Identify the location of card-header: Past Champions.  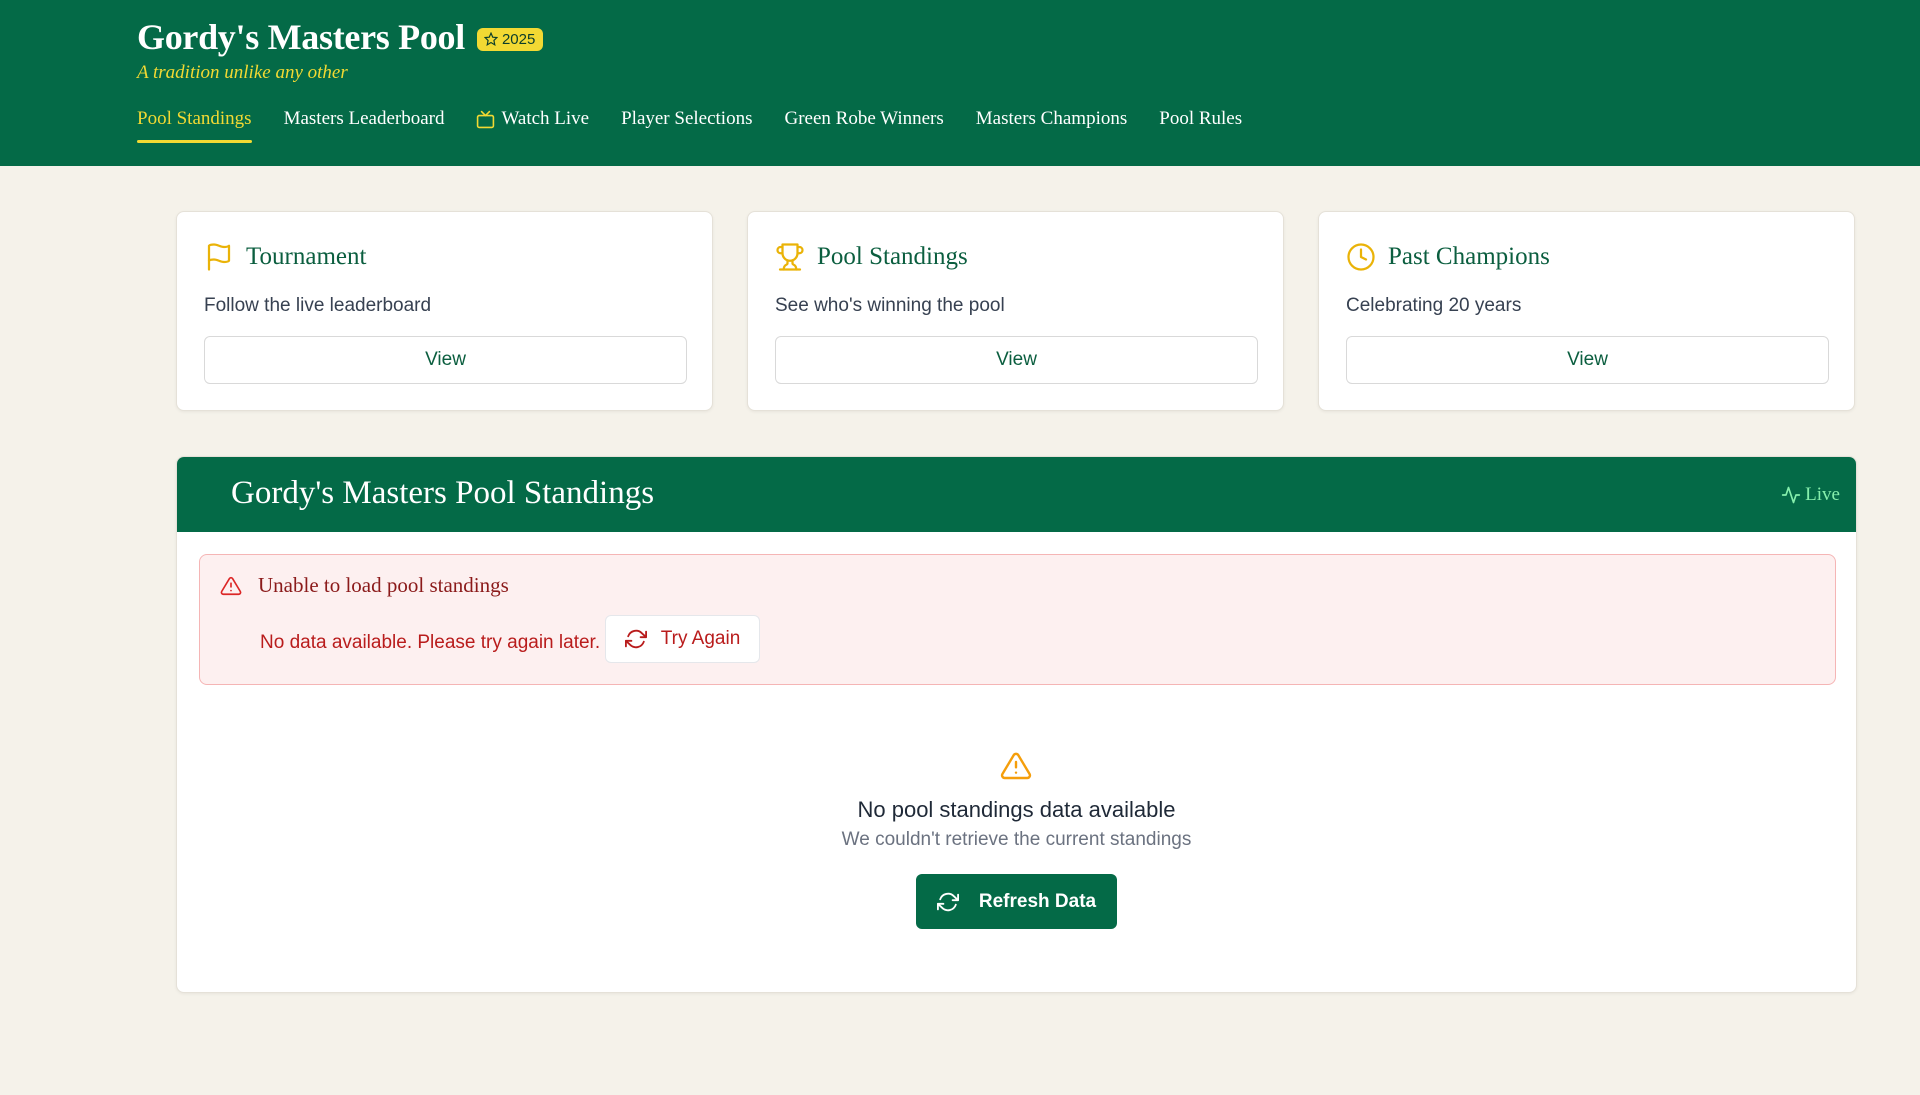
(1448, 257).